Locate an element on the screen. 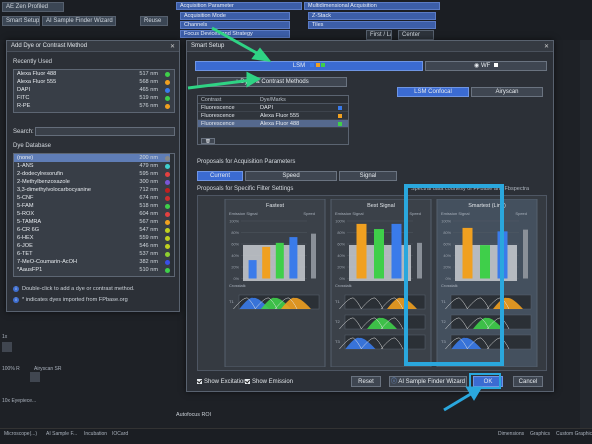 The height and width of the screenshot is (444, 592). ok-highlight-box is located at coordinates (485, 381).